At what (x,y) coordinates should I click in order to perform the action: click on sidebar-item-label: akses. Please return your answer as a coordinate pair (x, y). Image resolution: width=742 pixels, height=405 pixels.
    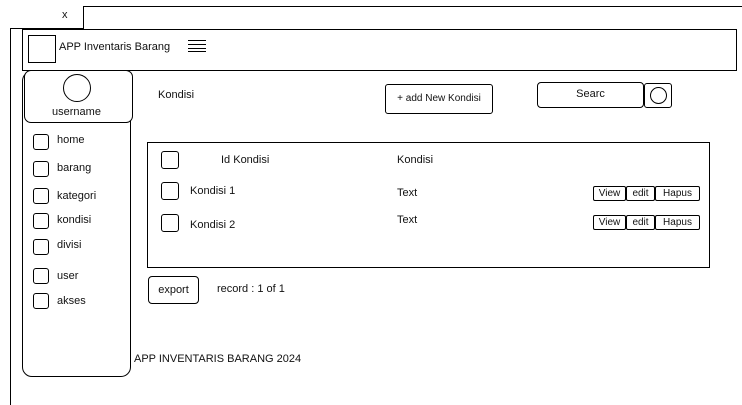
    Looking at the image, I should click on (71, 301).